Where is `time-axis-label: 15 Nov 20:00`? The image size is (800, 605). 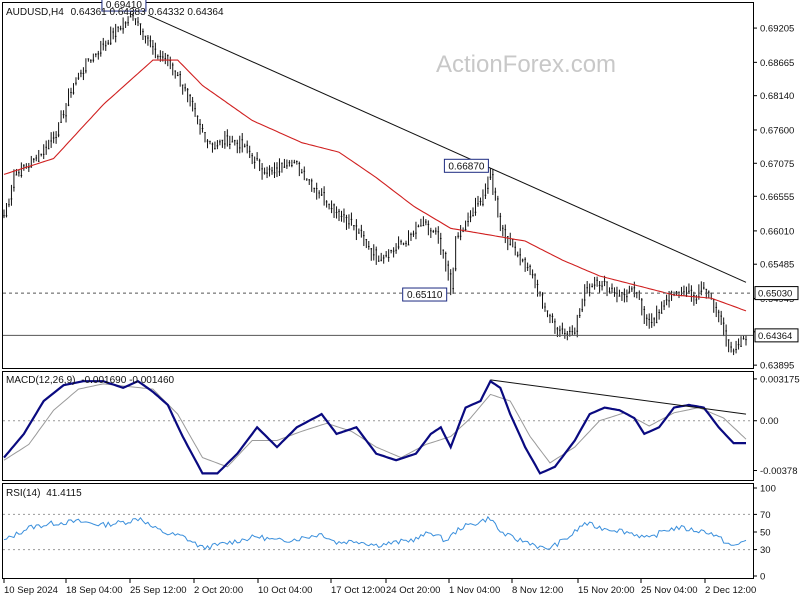 time-axis-label: 15 Nov 20:00 is located at coordinates (606, 590).